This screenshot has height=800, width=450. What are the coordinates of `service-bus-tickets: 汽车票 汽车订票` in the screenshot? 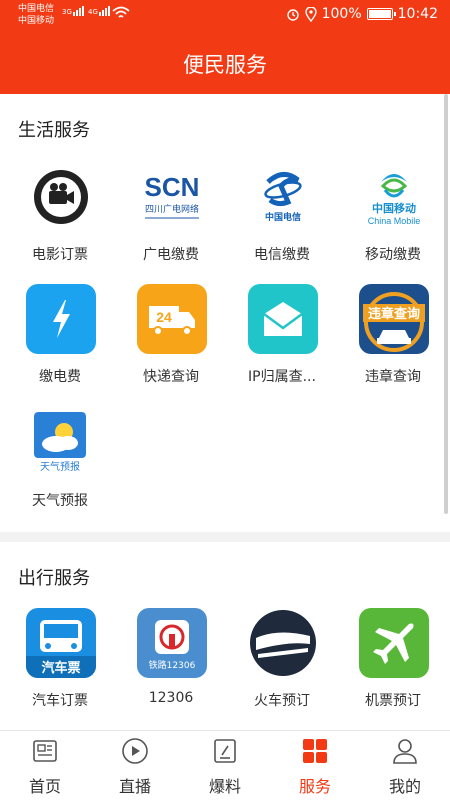 It's located at (60, 668).